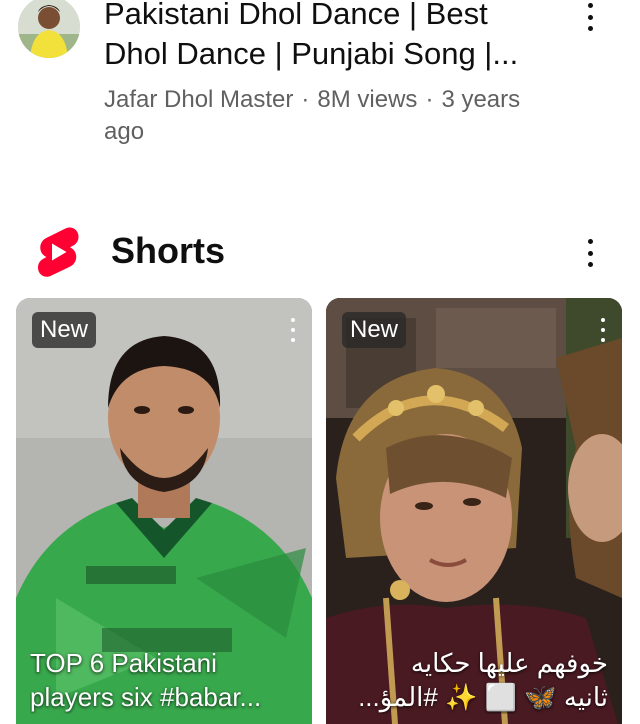  I want to click on short-caption-line: خوفهم عليها حكايه, so click(509, 663).